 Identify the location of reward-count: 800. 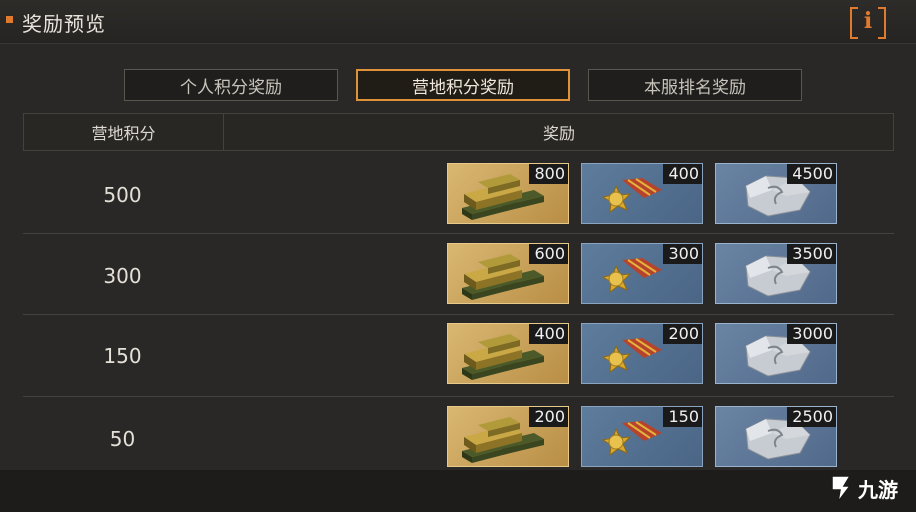
(548, 174).